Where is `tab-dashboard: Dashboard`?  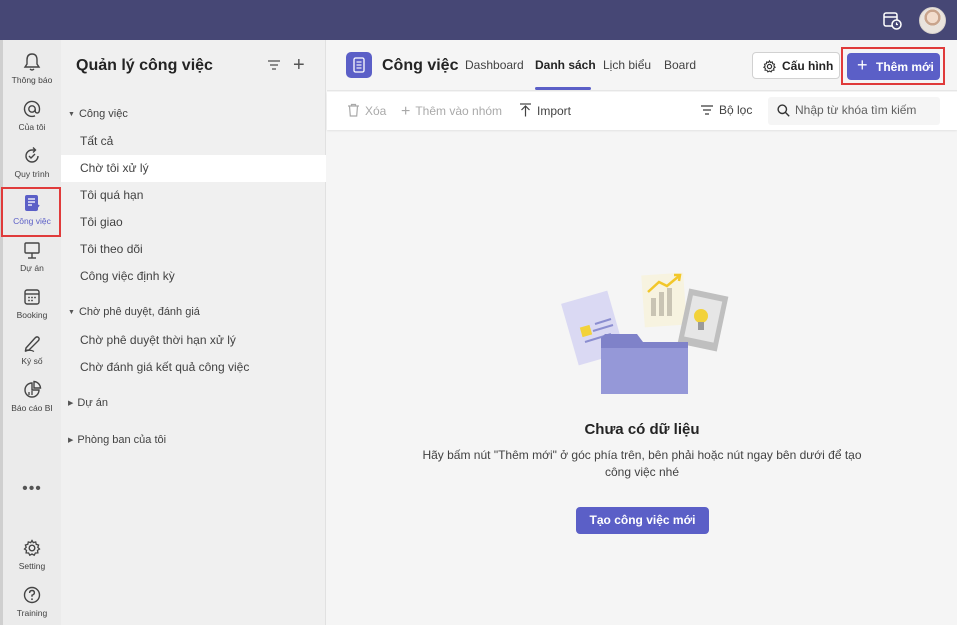 tab-dashboard: Dashboard is located at coordinates (494, 65).